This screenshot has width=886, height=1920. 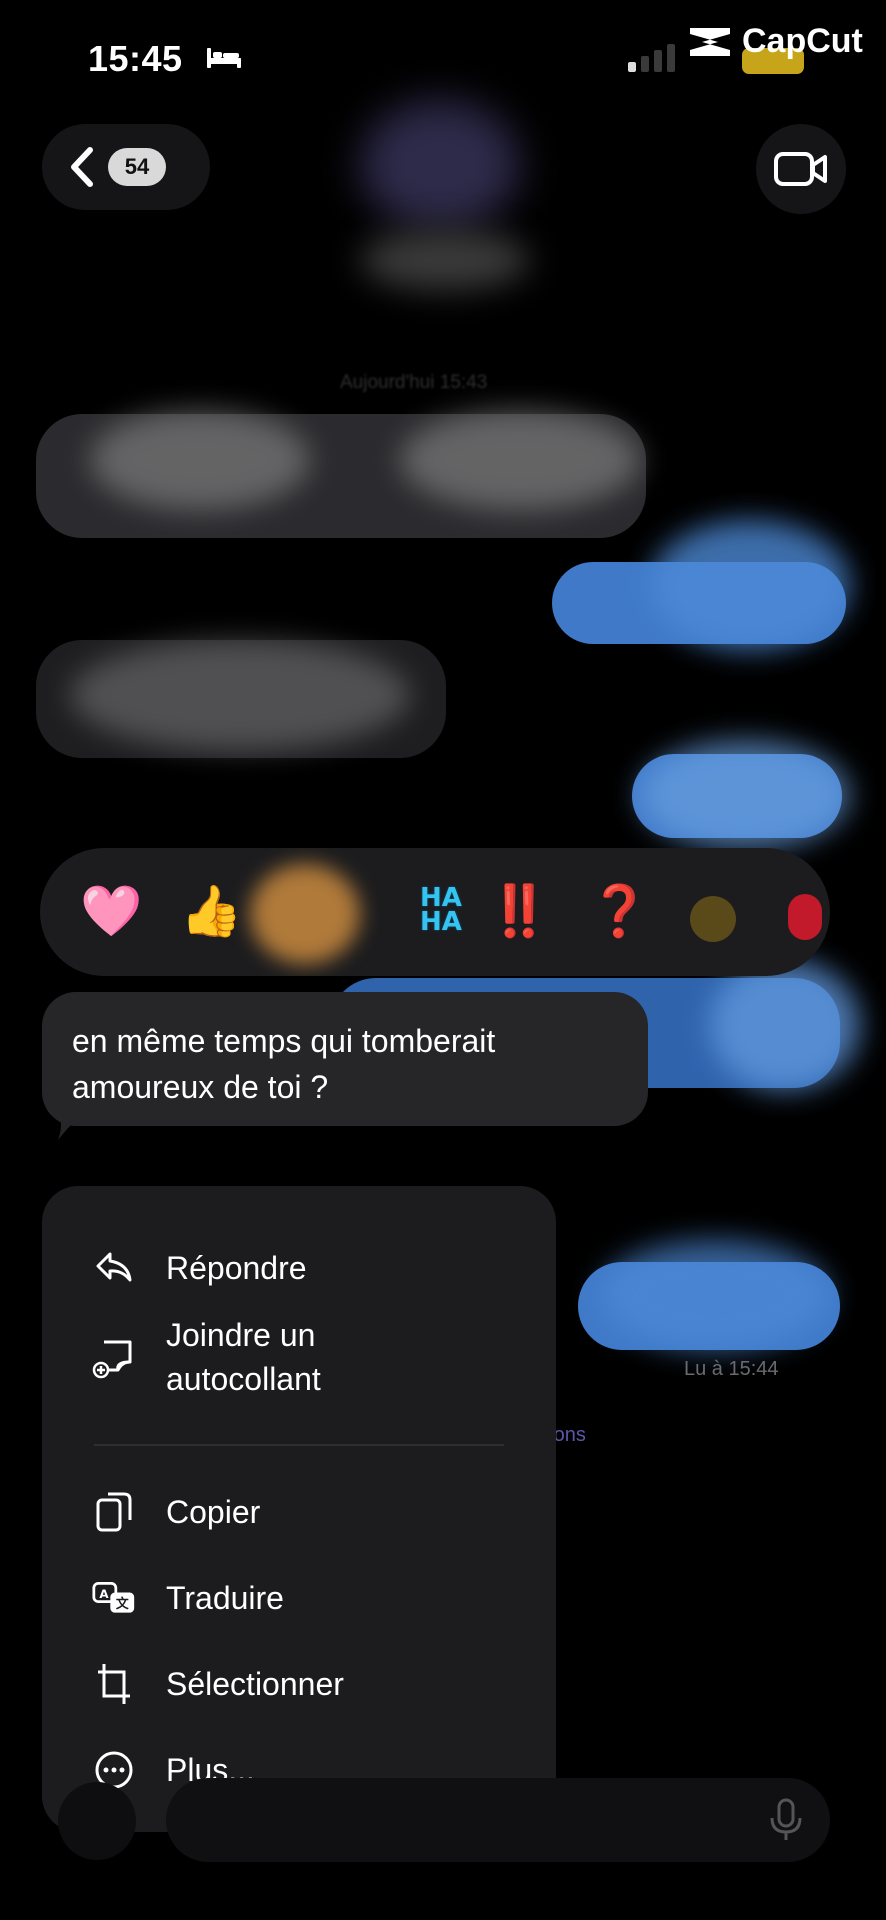 I want to click on sticker-add-icon, so click(x=114, y=1358).